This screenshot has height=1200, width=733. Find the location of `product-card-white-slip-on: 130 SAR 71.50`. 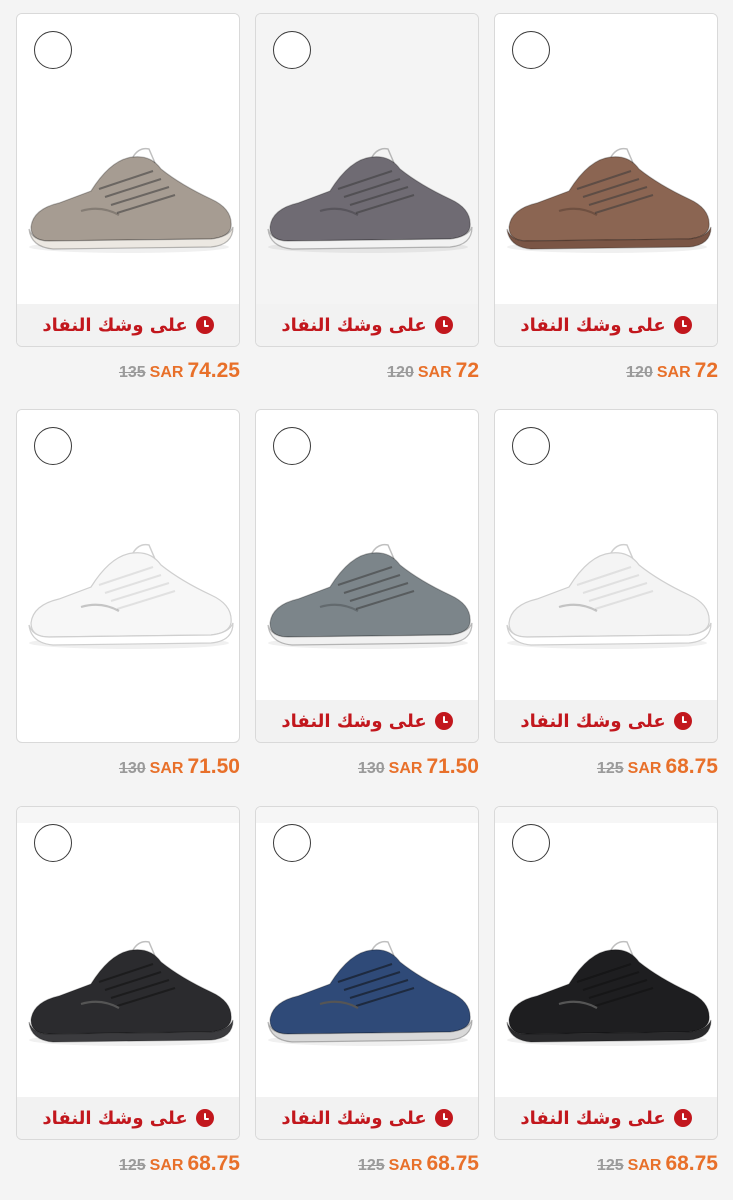

product-card-white-slip-on: 130 SAR 71.50 is located at coordinates (128, 593).